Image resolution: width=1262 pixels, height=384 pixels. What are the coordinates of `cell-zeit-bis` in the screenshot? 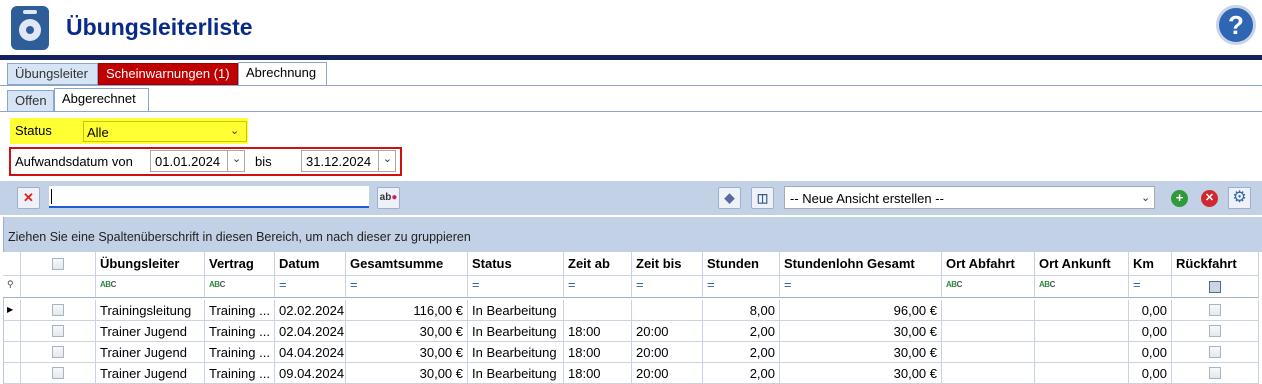 It's located at (667, 310).